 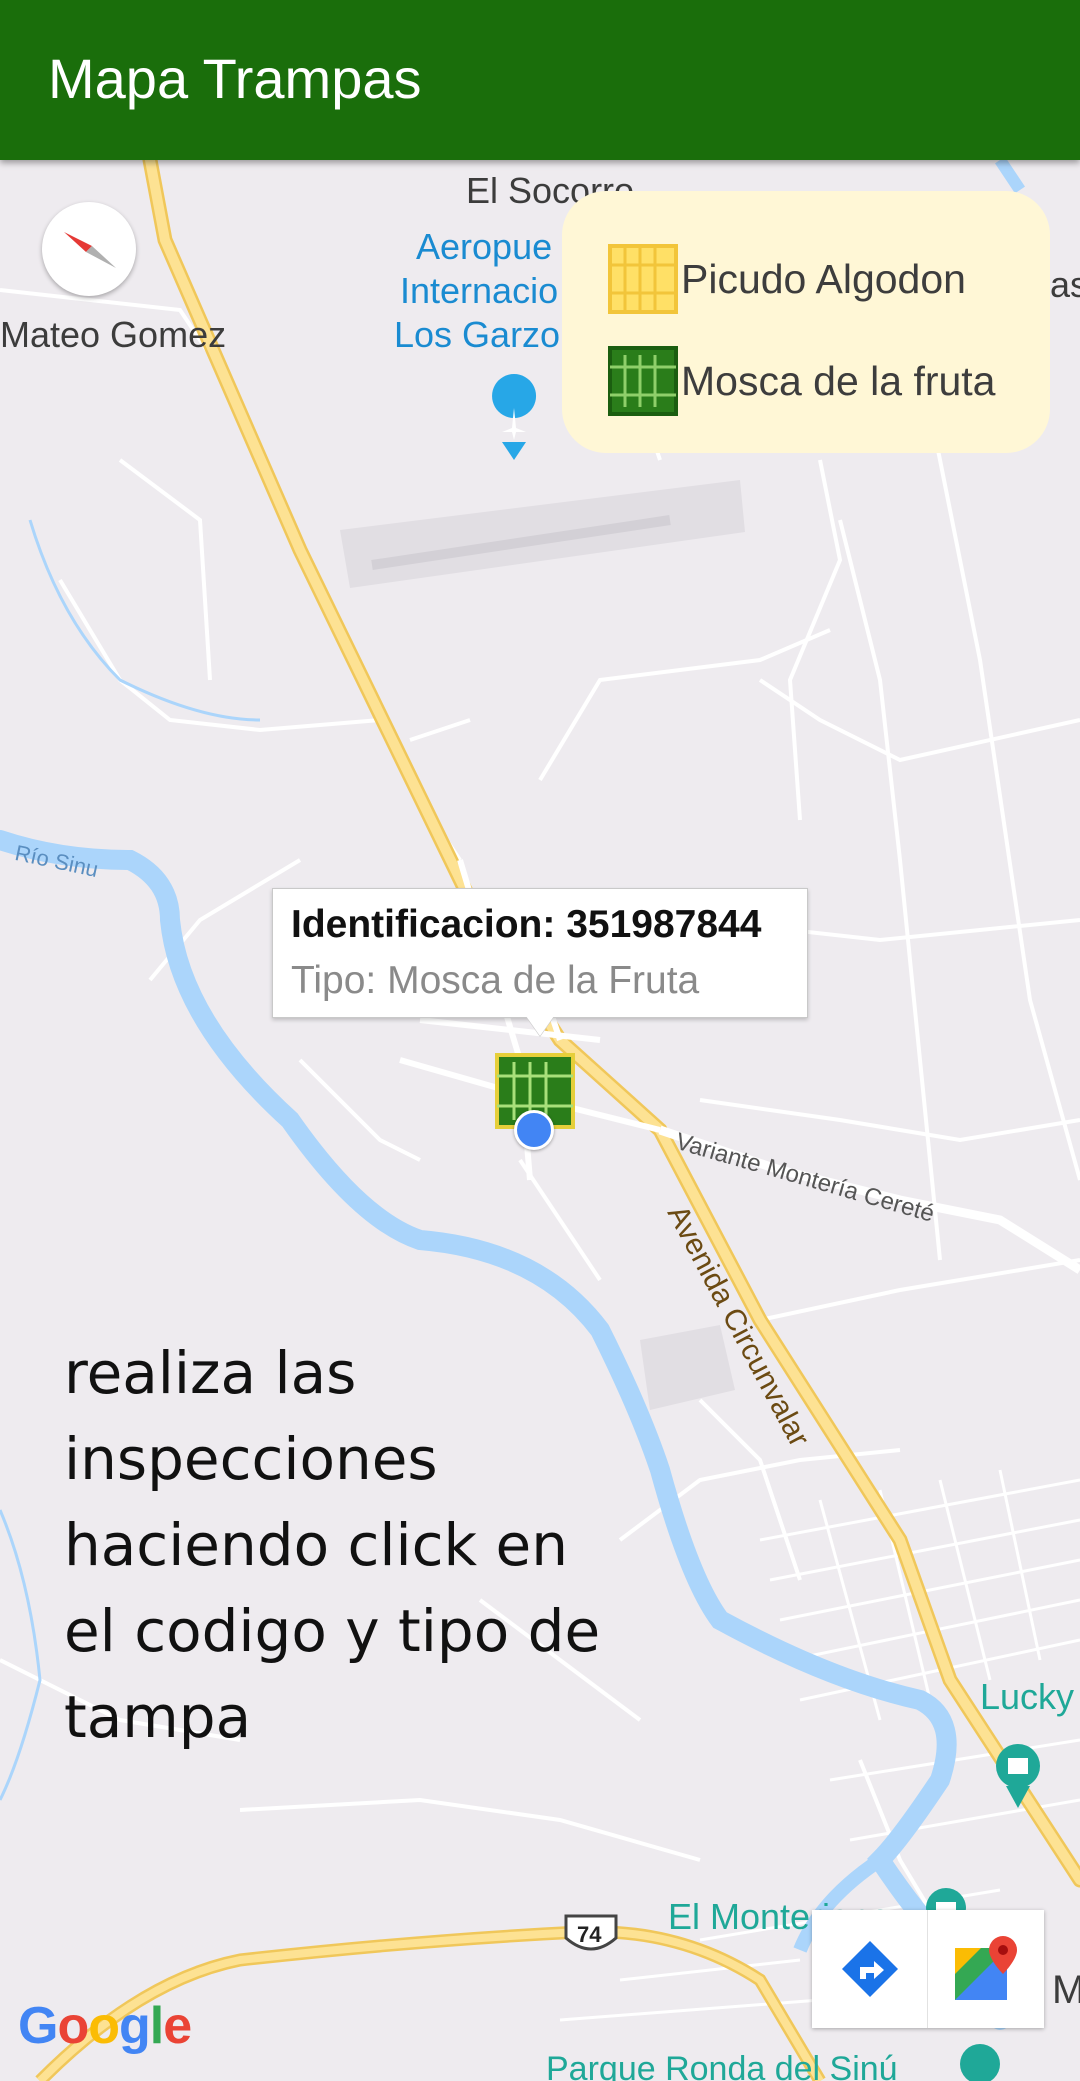 What do you see at coordinates (838, 380) in the screenshot?
I see `legend-label-mosca: Mosca de la fruta` at bounding box center [838, 380].